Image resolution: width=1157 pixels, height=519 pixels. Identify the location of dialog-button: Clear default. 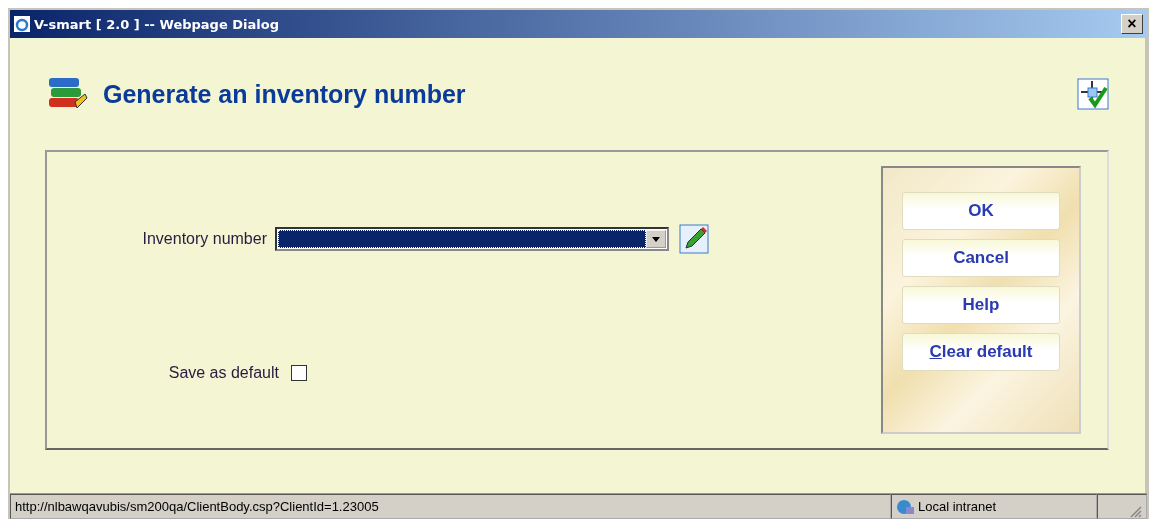
(981, 352).